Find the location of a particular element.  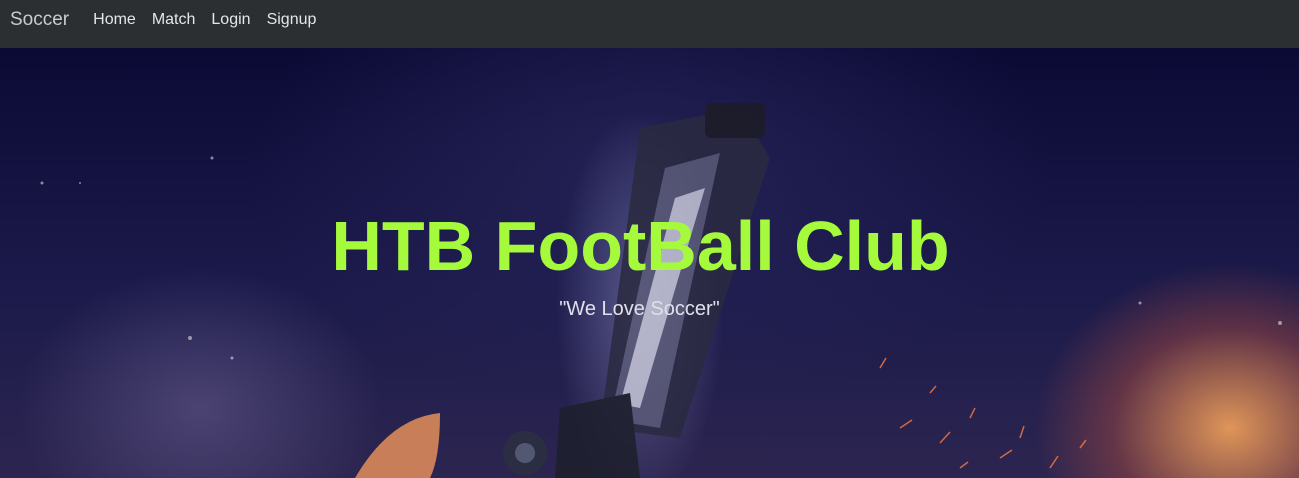

nav-link-home: Home is located at coordinates (114, 20).